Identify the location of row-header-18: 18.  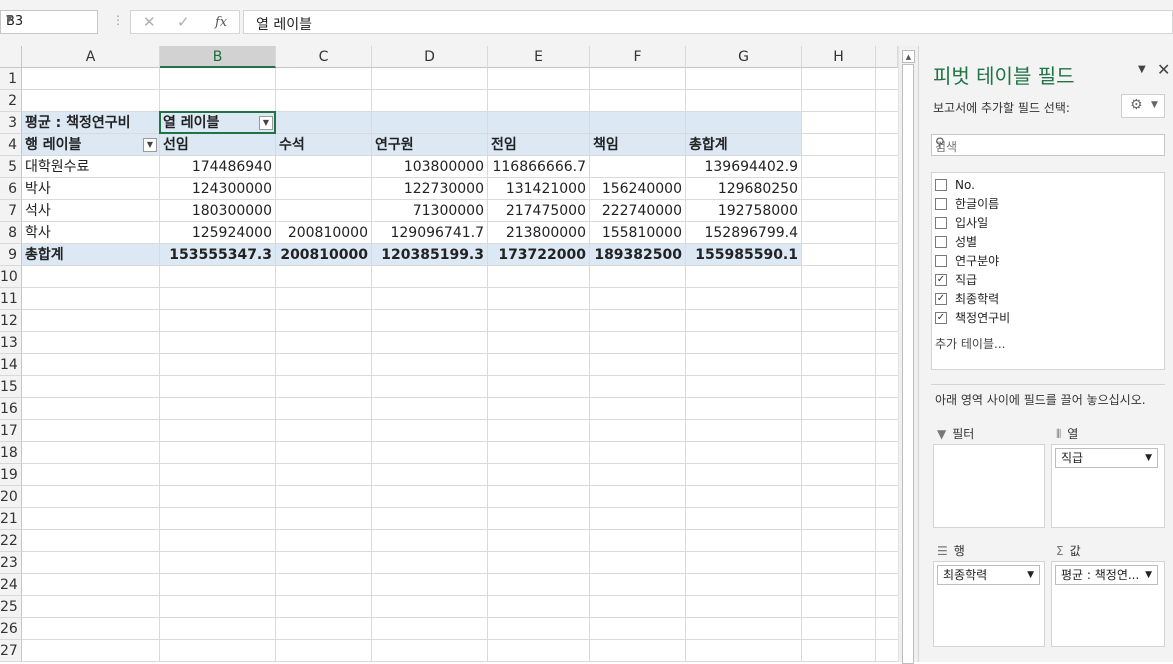
(11, 453).